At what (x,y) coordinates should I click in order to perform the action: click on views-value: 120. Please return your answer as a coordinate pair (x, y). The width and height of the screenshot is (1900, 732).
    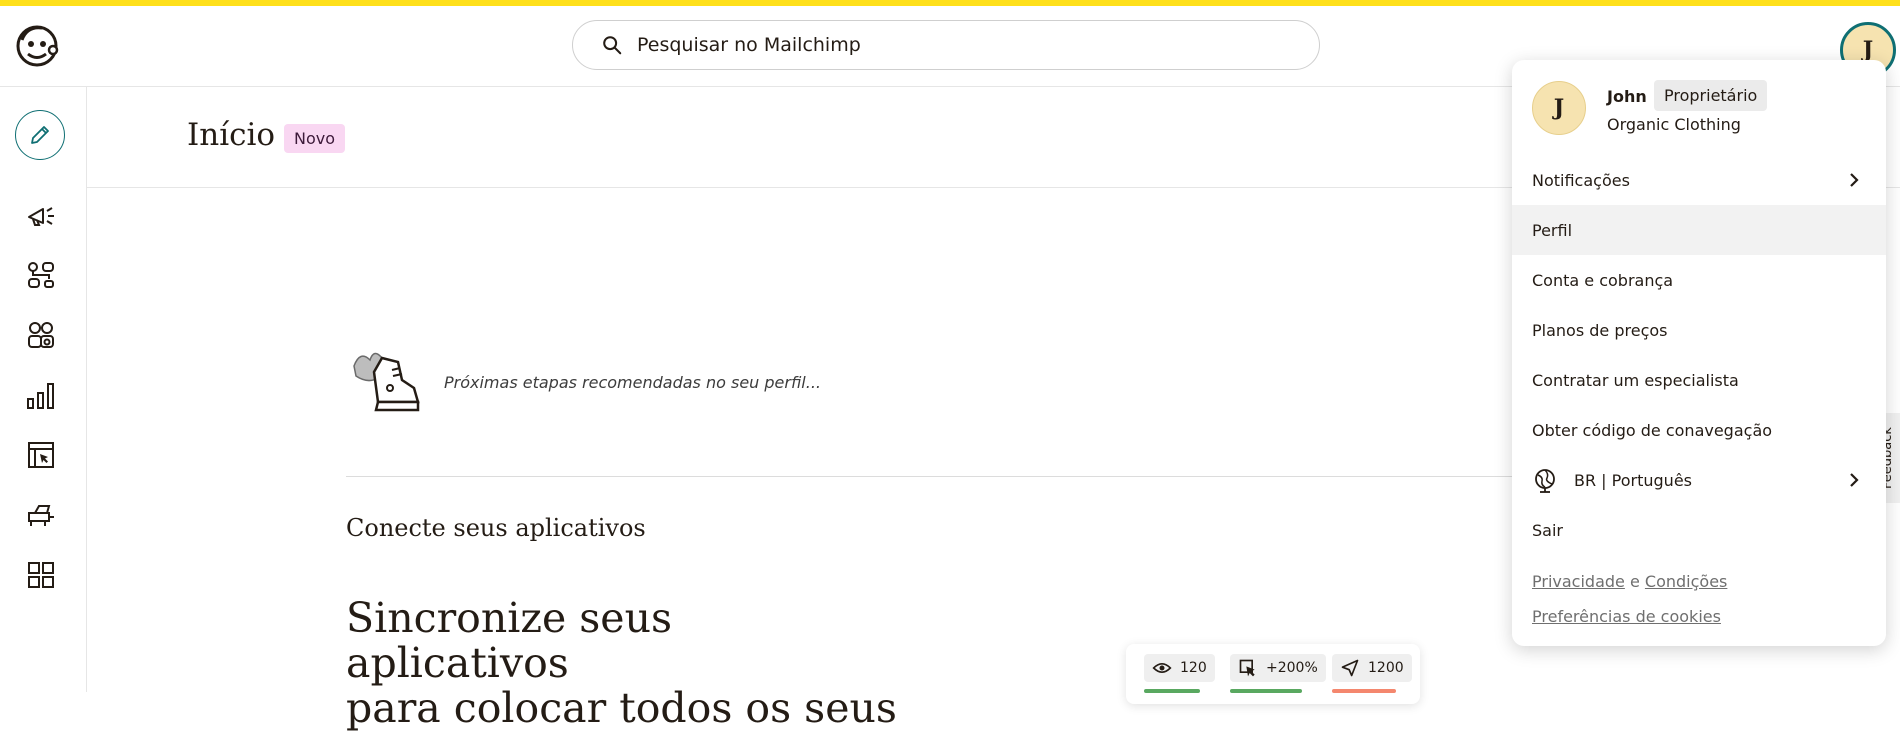
    Looking at the image, I should click on (1193, 668).